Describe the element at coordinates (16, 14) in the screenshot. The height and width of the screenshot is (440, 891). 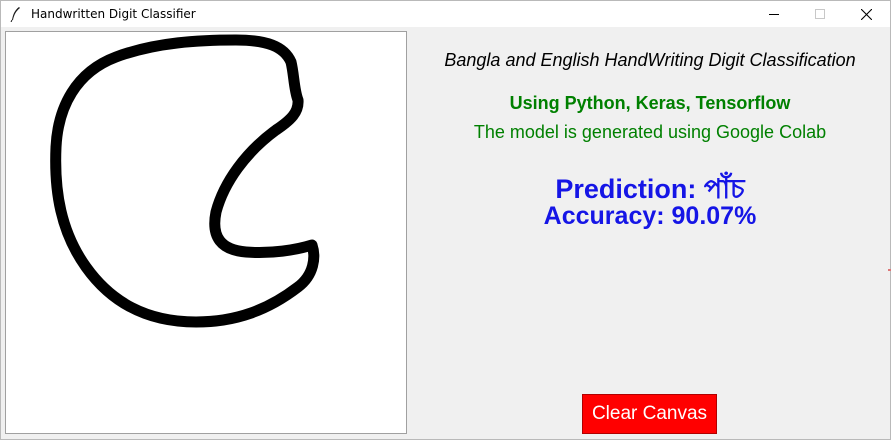
I see `feather-icon` at that location.